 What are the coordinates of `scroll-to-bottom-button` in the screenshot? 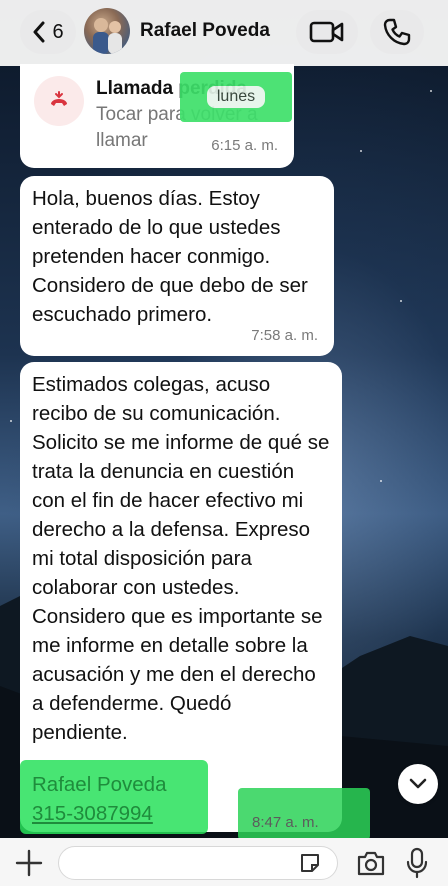 It's located at (418, 784).